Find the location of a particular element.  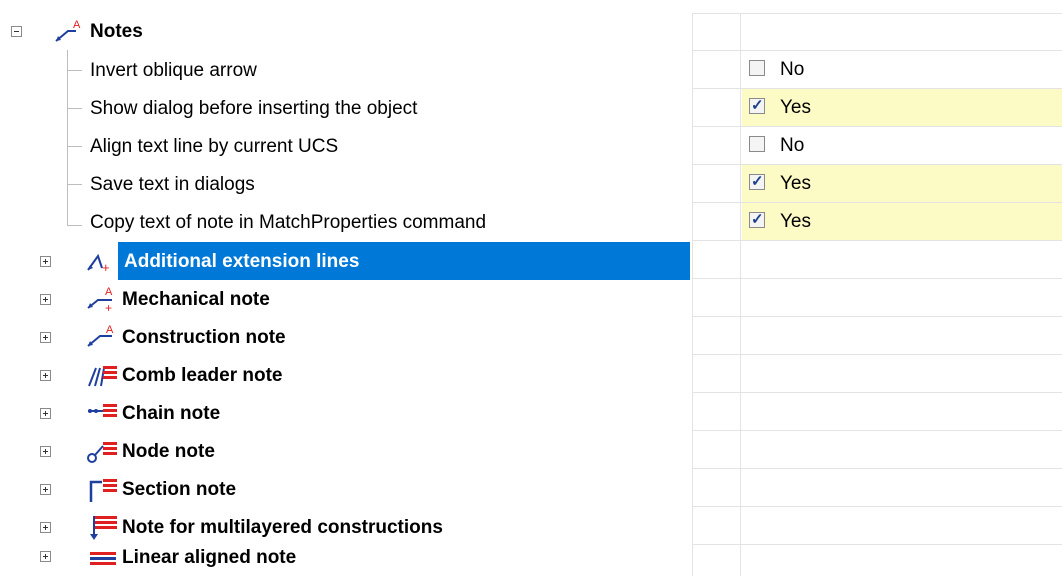

tree-node-label: Section note is located at coordinates (179, 489).